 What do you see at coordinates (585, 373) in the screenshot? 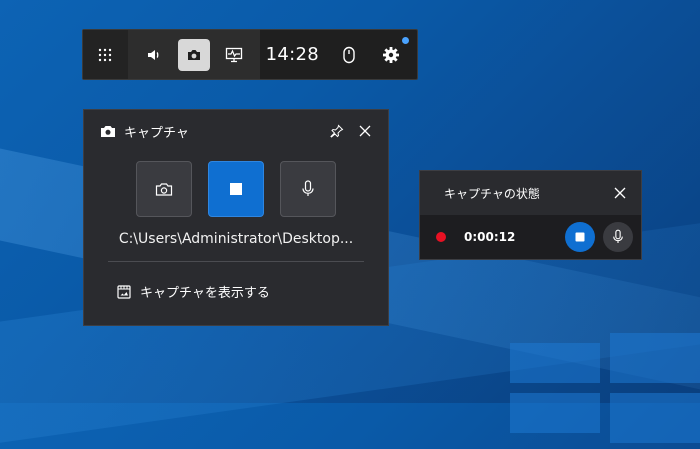
I see `desktop-windows-logo` at bounding box center [585, 373].